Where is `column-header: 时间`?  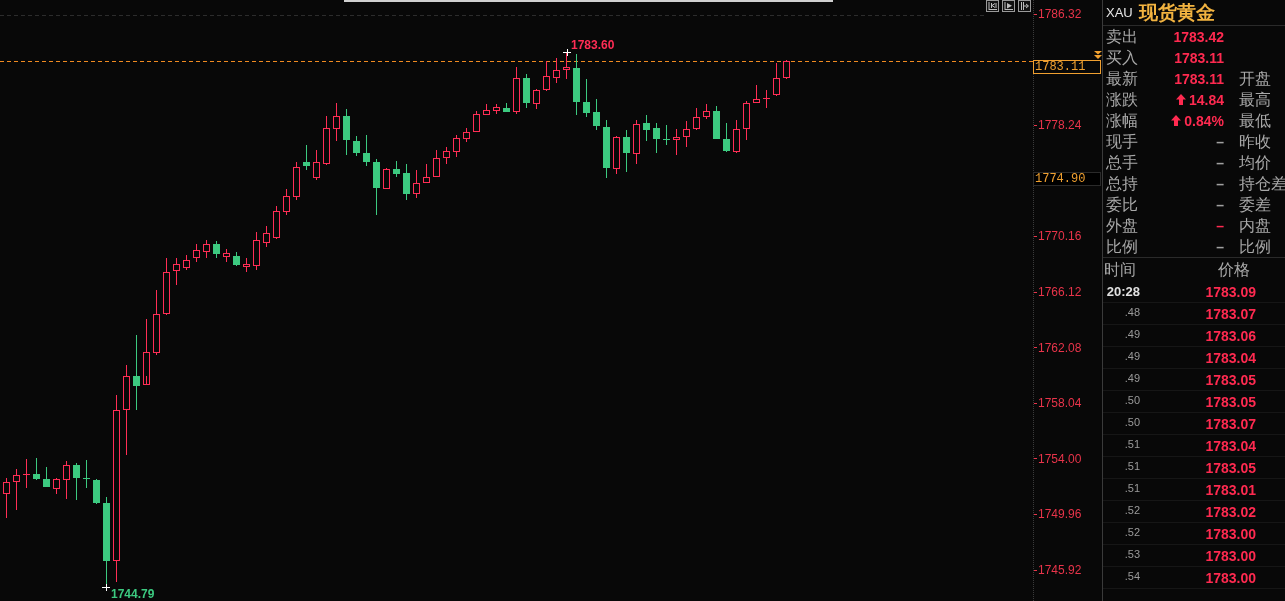 column-header: 时间 is located at coordinates (1119, 269).